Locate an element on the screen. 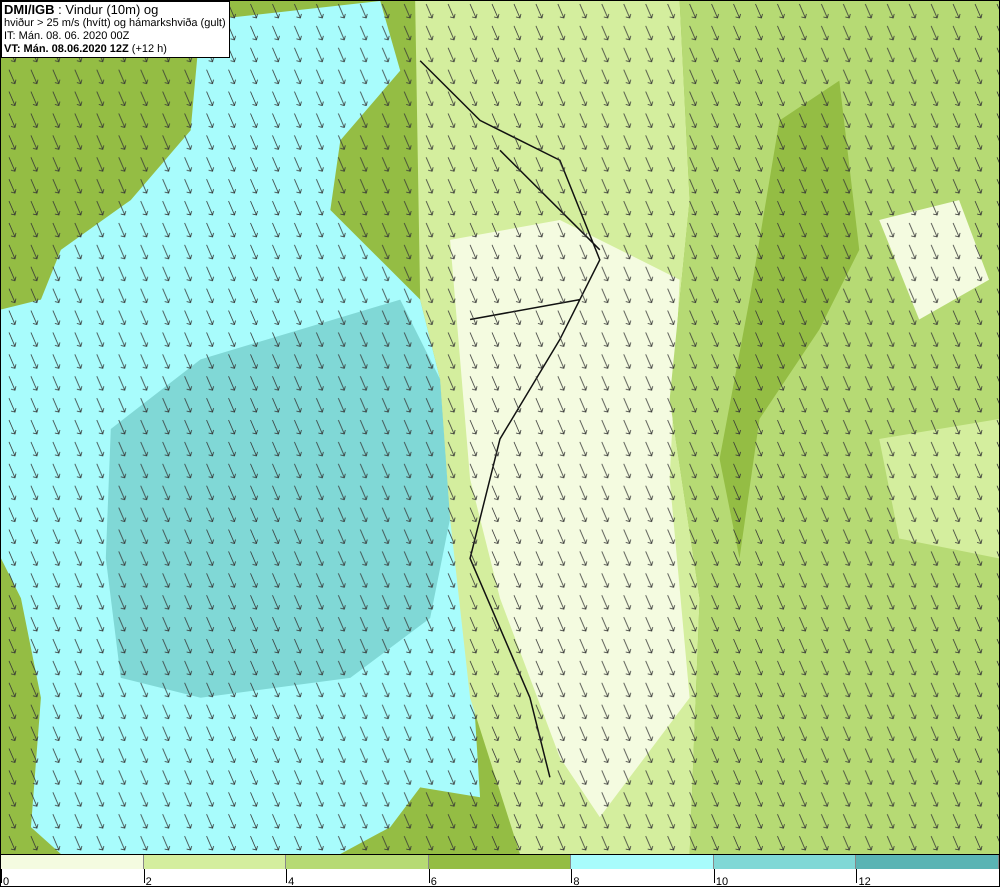  info-line: DMI/IGB : Vindur (10m) og is located at coordinates (82, 10).